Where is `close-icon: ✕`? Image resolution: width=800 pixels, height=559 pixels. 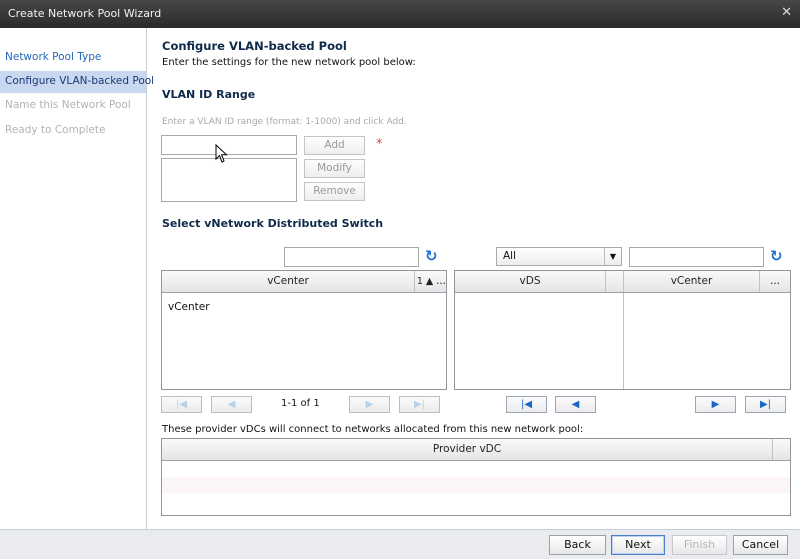
close-icon: ✕ is located at coordinates (786, 12).